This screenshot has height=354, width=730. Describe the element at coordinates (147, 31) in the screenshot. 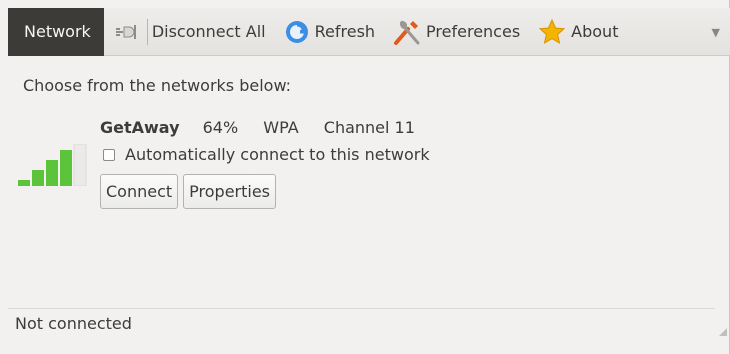

I see `separator` at that location.